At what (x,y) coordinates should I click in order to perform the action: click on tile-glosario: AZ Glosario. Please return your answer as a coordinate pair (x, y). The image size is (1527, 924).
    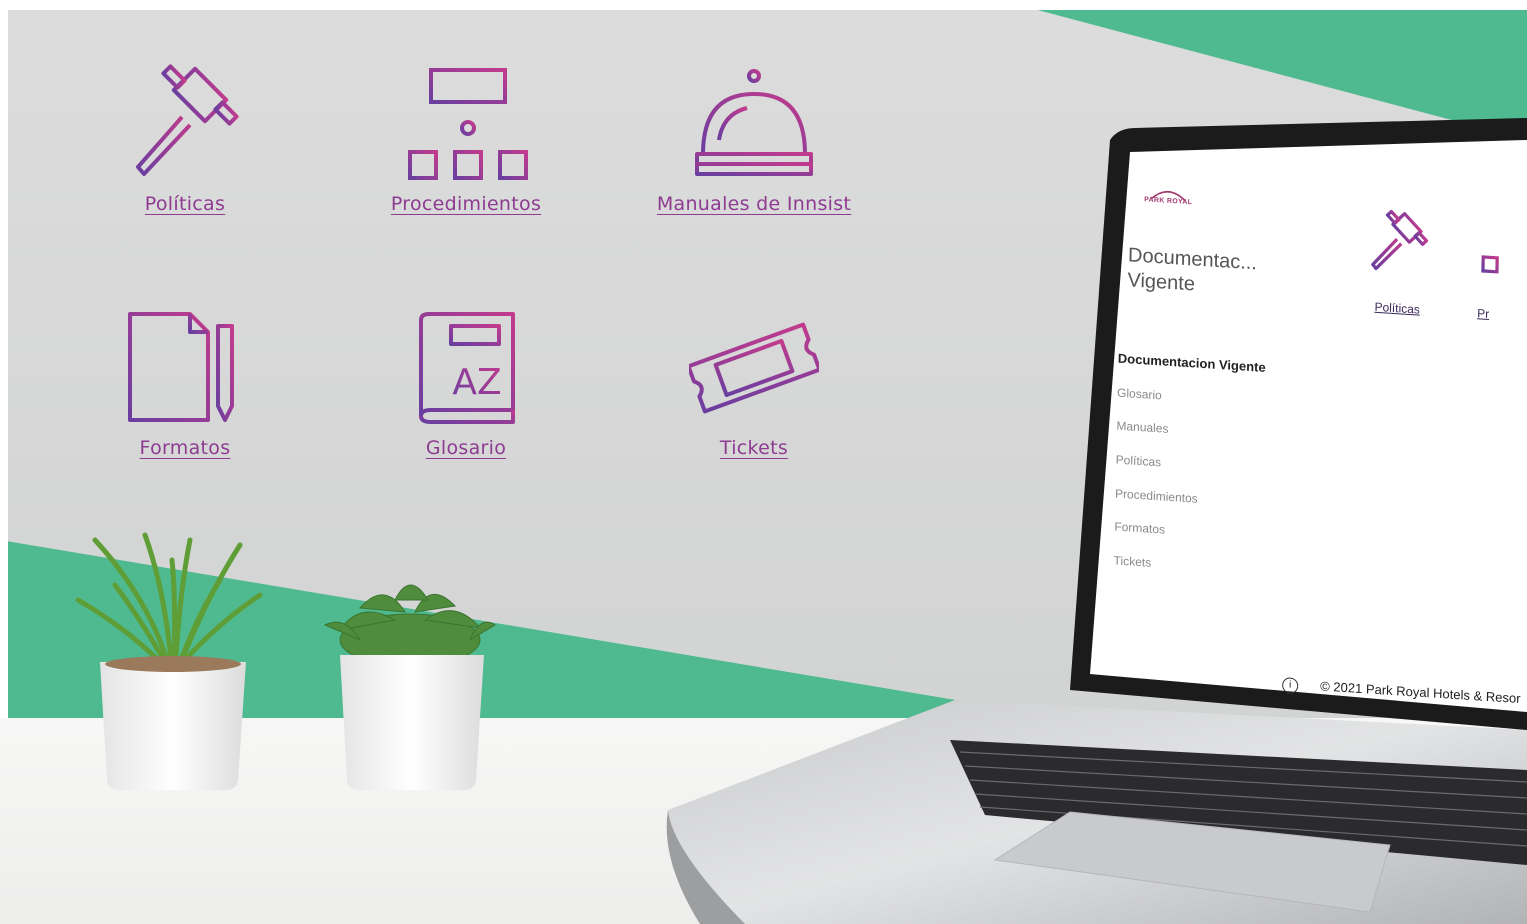
    Looking at the image, I should click on (466, 382).